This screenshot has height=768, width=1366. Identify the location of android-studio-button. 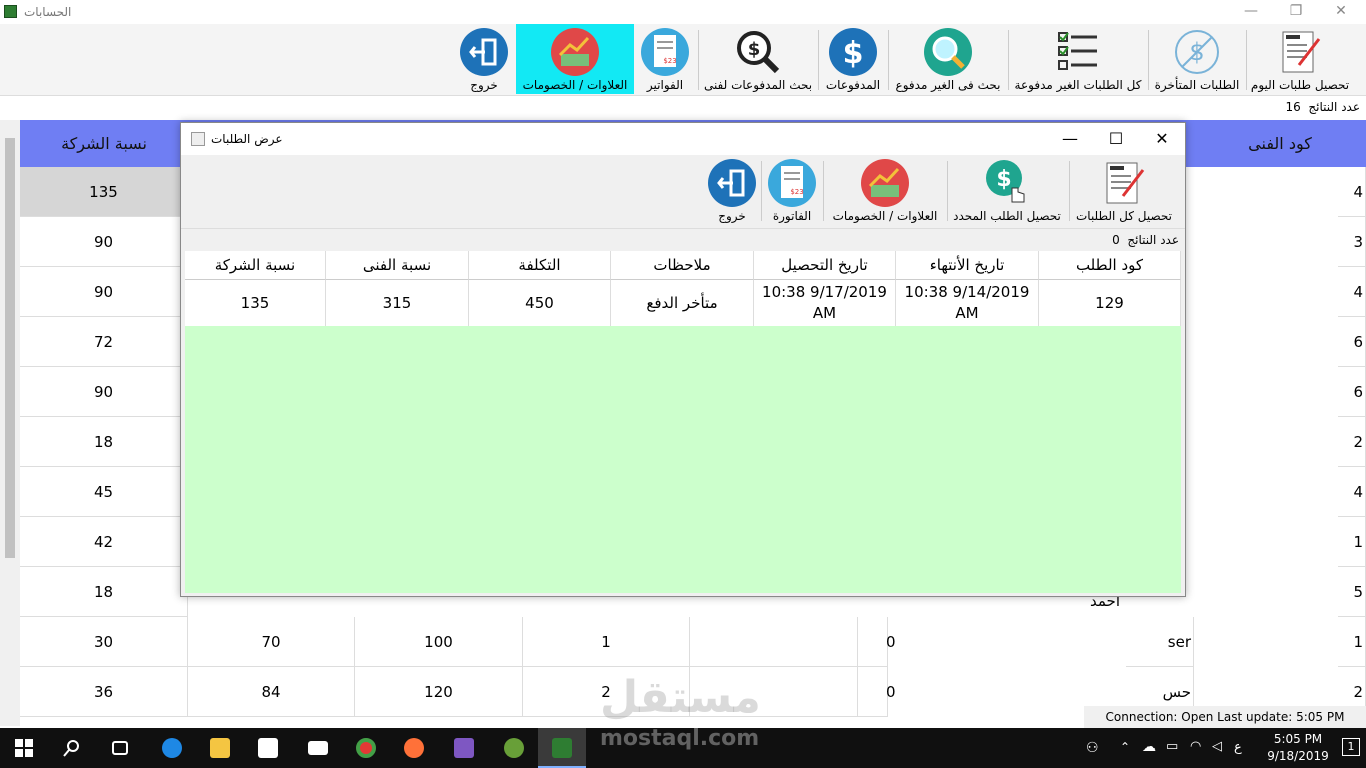
(514, 748).